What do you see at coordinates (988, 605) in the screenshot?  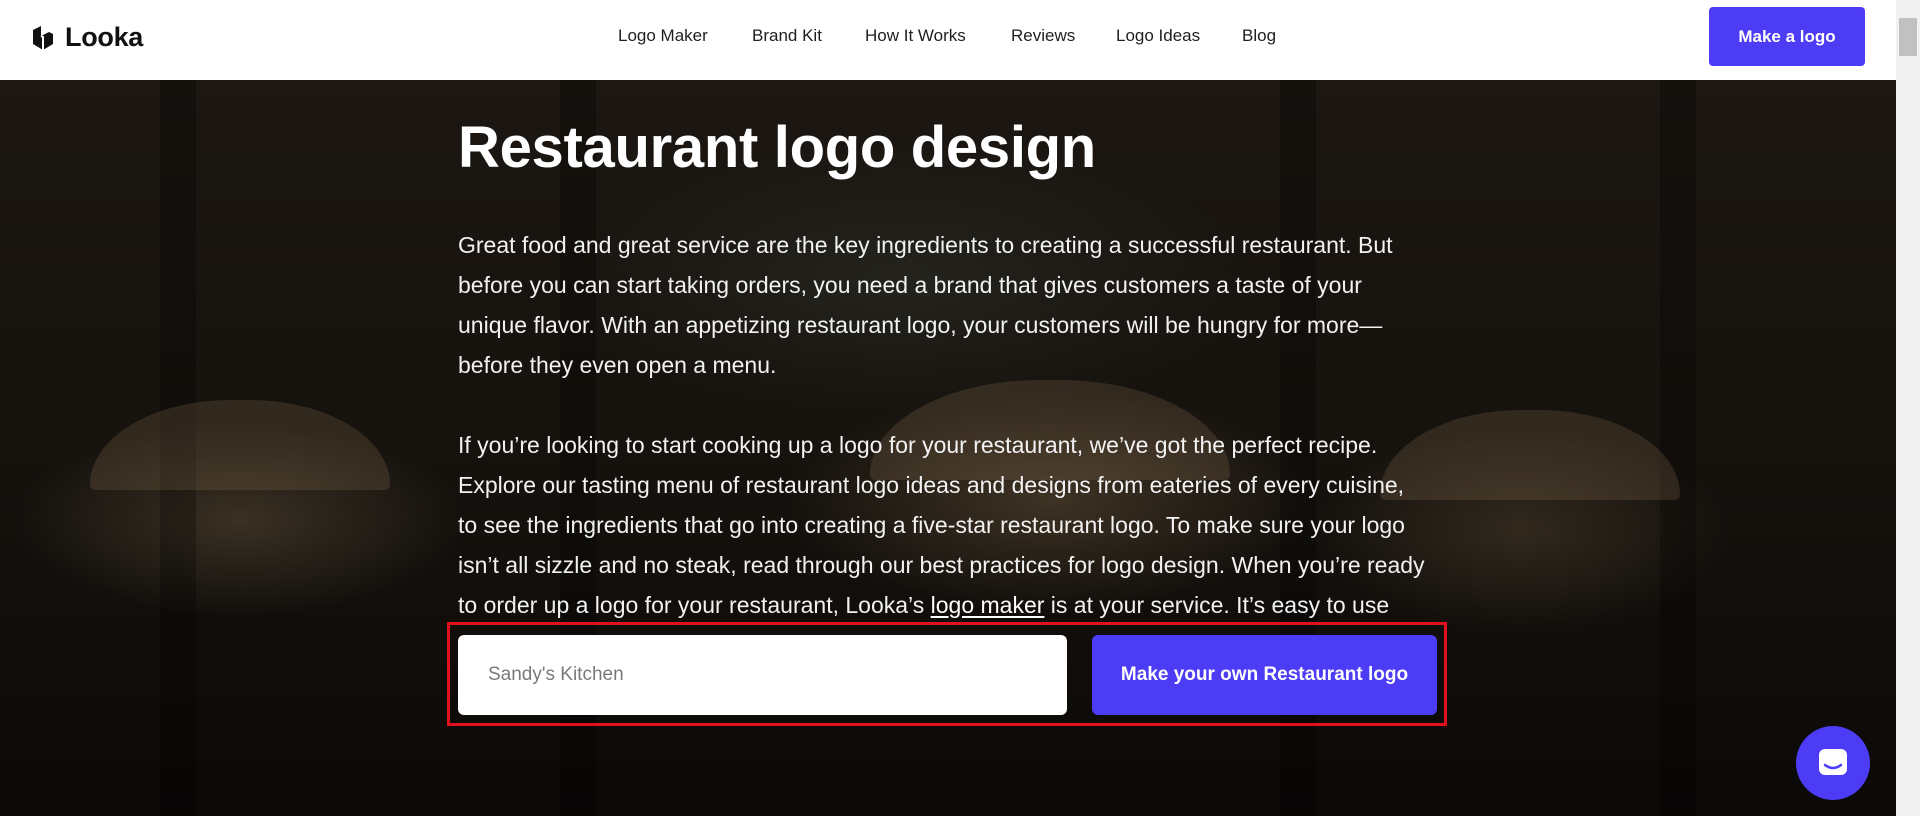 I see `logo-maker-link: logo maker` at bounding box center [988, 605].